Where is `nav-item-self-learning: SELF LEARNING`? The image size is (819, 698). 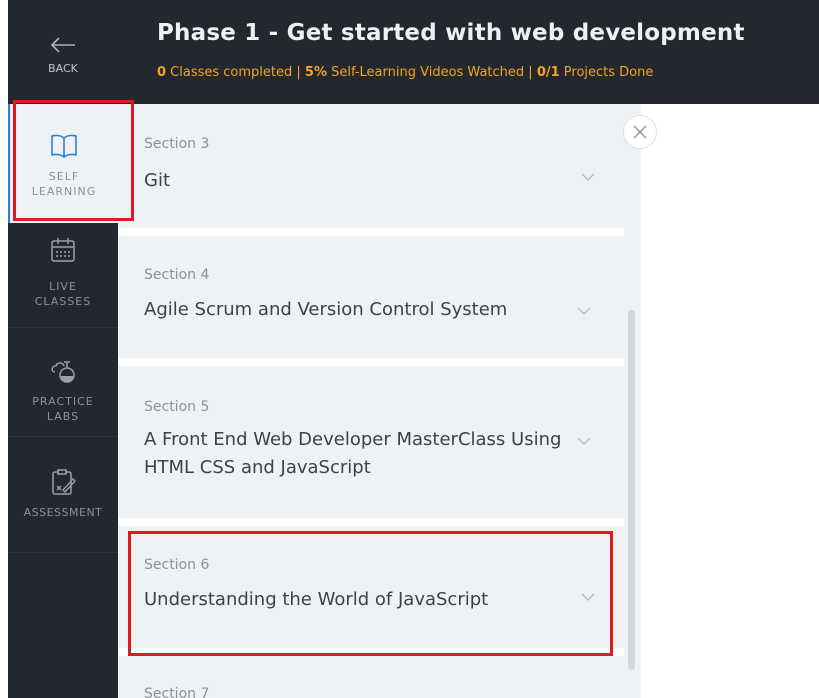 nav-item-self-learning: SELF LEARNING is located at coordinates (63, 163).